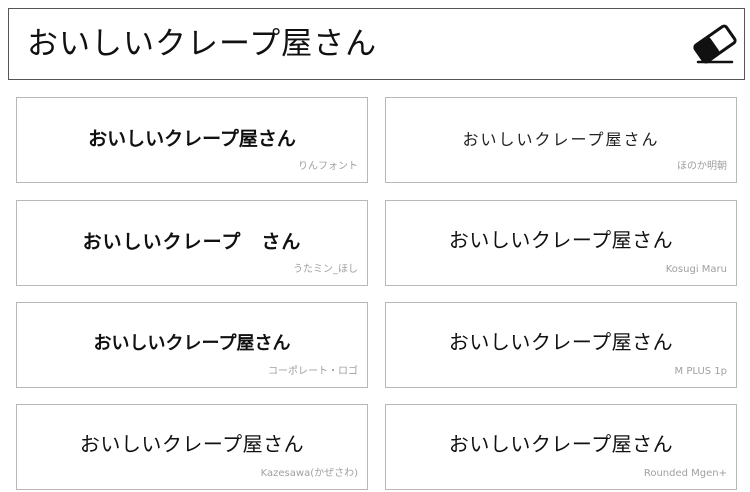  I want to click on font-card-kosugi-maru: おいしいクレープ屋さん Kosugi Maru, so click(561, 243).